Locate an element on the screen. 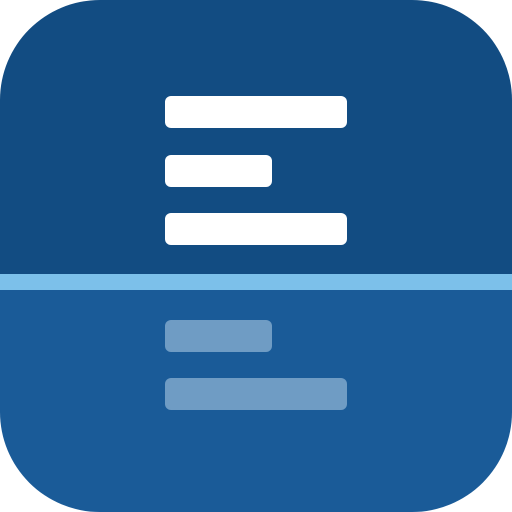 The height and width of the screenshot is (512, 512). document-line-long-bottom is located at coordinates (256, 229).